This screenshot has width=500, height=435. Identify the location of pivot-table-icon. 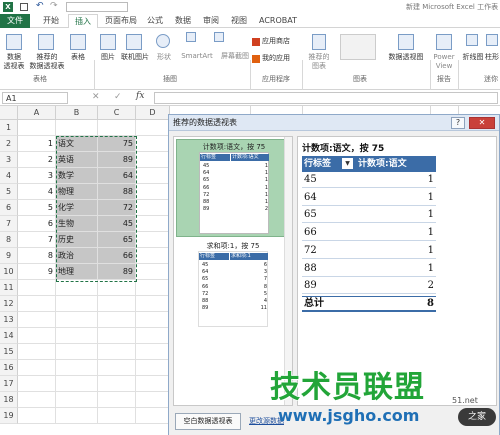
(14, 42).